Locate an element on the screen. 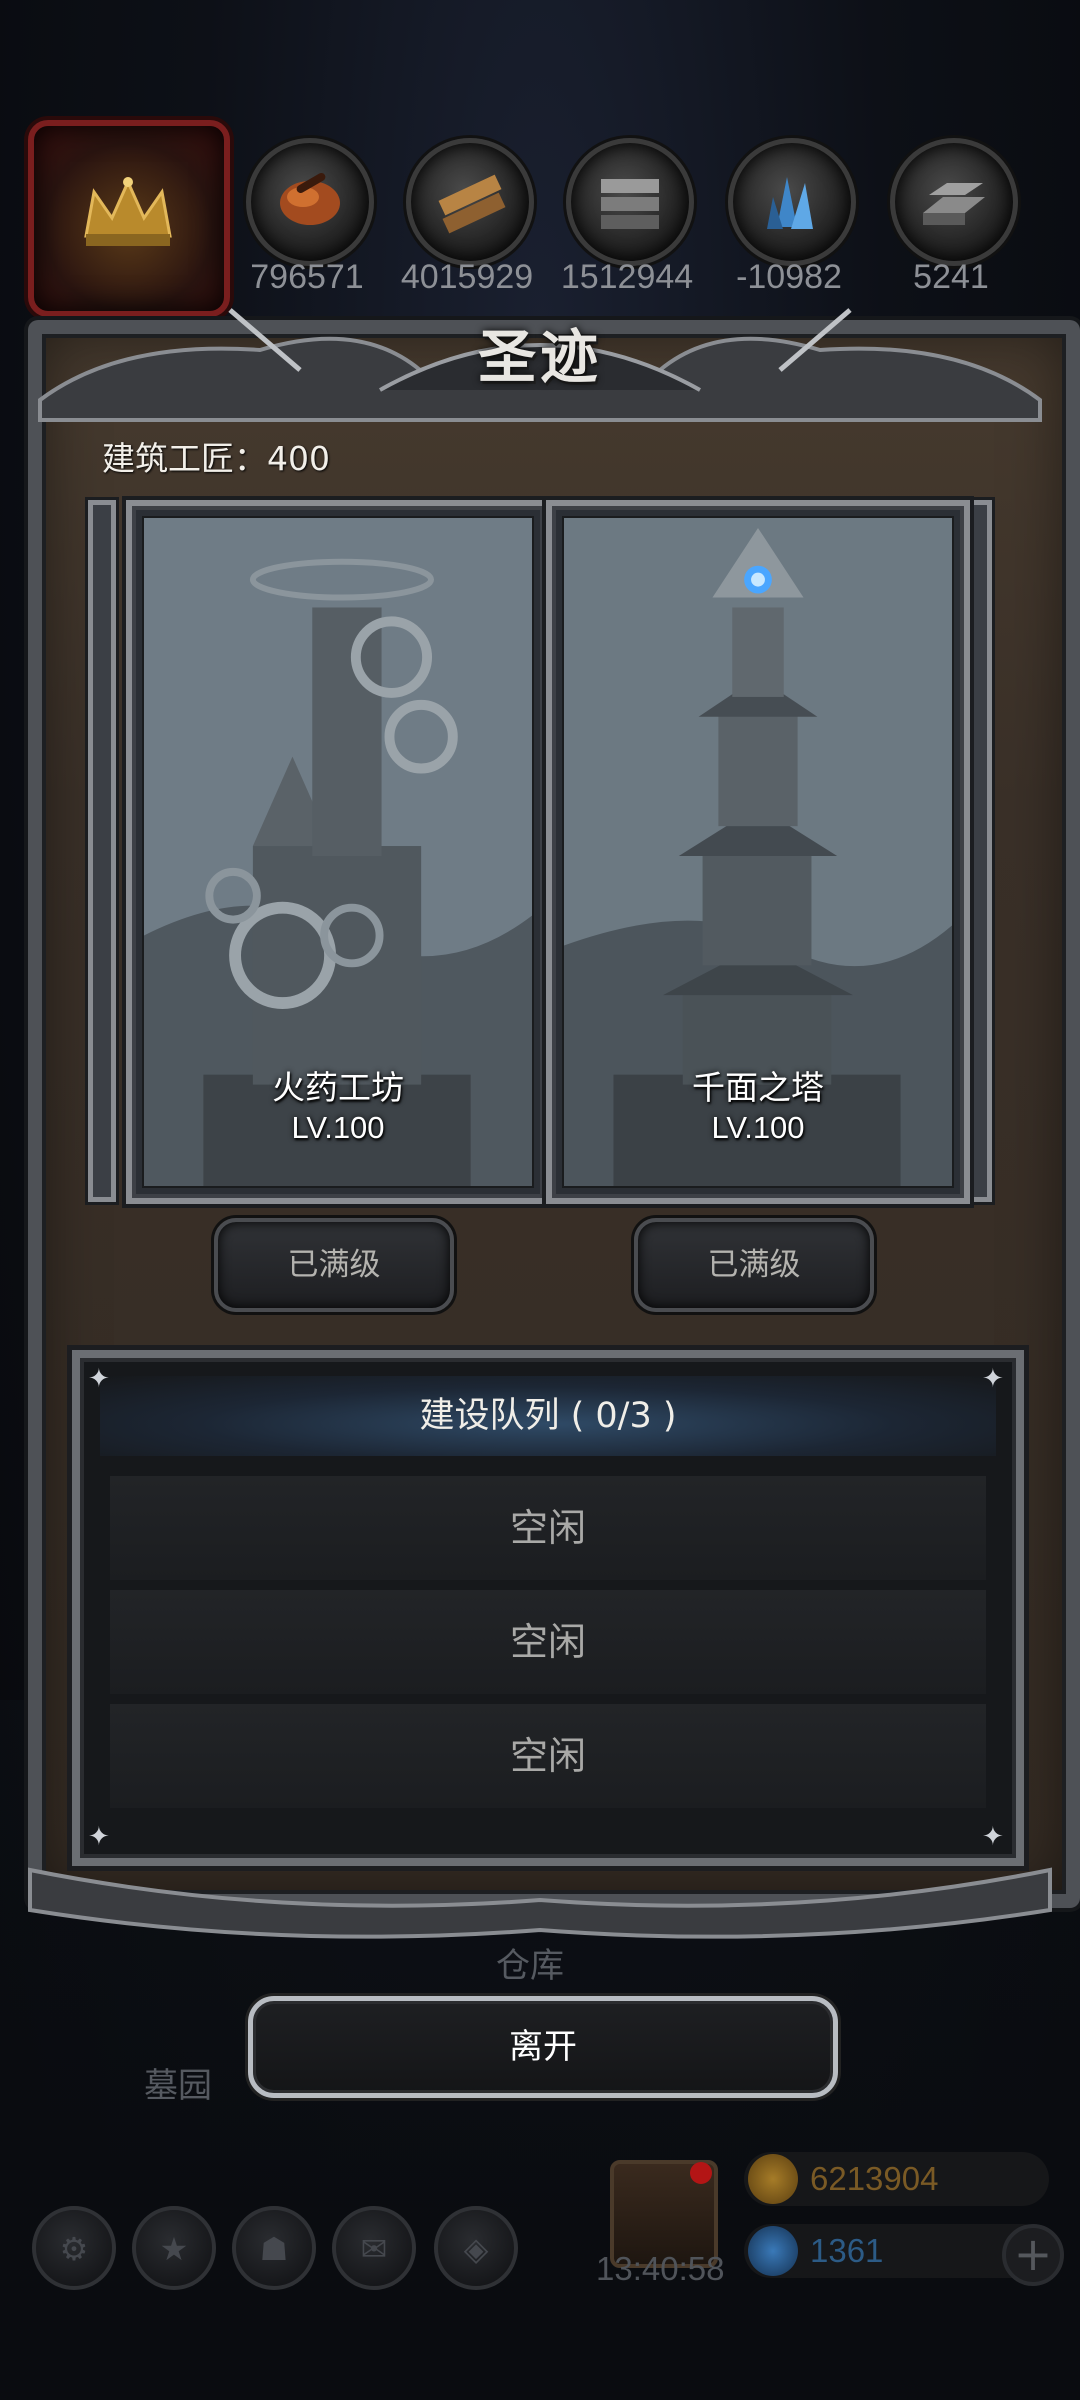 Image resolution: width=1080 pixels, height=2400 pixels. cemetery-label: 墓园 is located at coordinates (178, 2086).